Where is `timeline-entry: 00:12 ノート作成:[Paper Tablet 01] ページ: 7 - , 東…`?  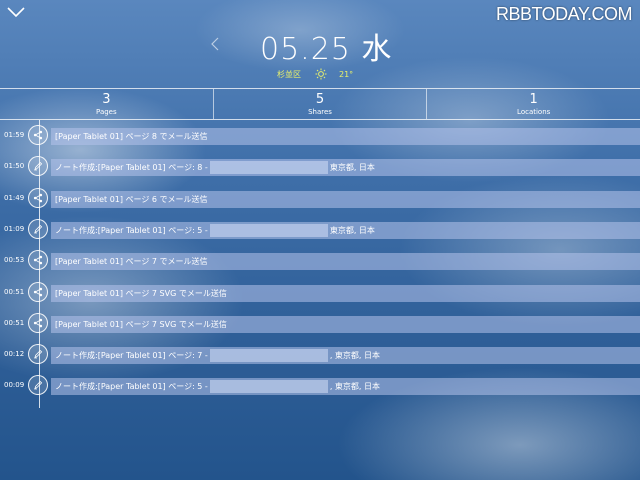
timeline-entry: 00:12 ノート作成:[Paper Tablet 01] ページ: 7 - , 東… is located at coordinates (320, 355).